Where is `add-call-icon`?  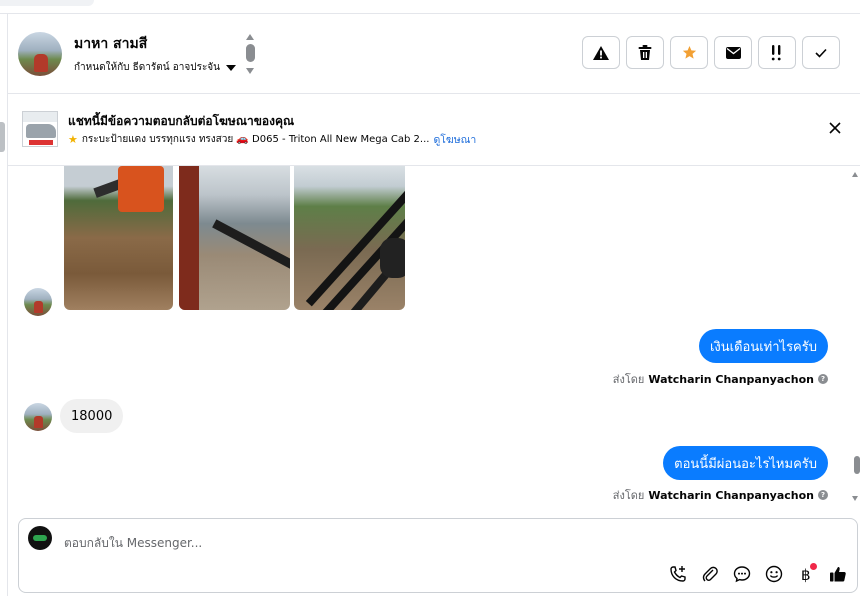
add-call-icon is located at coordinates (678, 574).